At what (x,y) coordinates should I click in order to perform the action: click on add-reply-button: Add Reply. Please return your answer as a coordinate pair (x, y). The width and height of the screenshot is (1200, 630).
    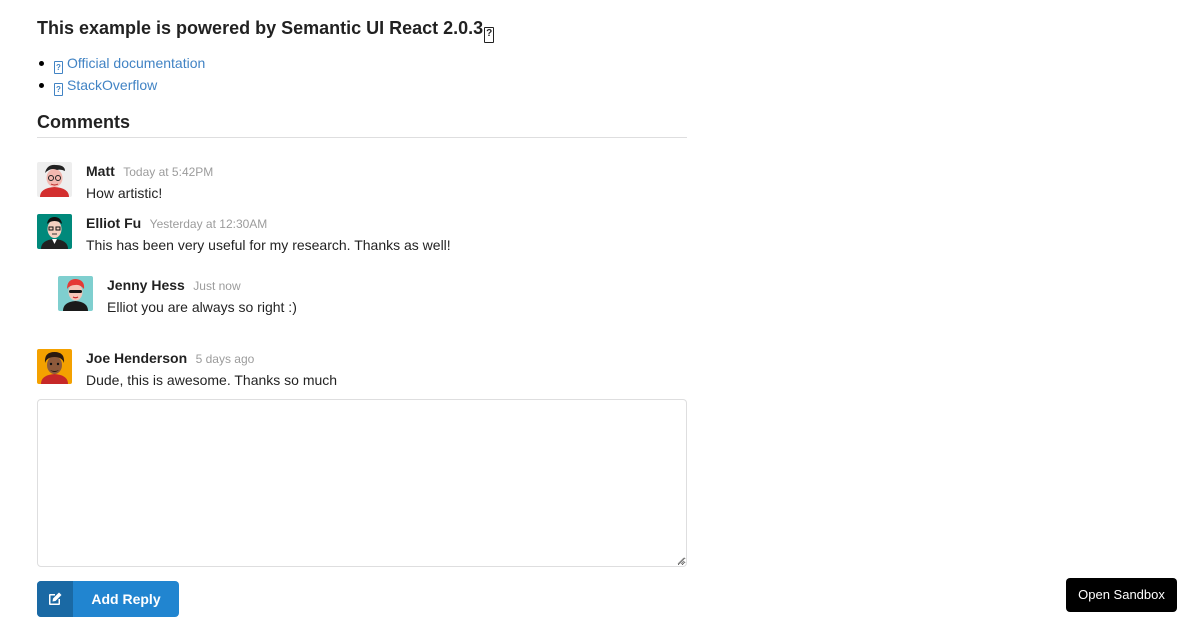
    Looking at the image, I should click on (108, 599).